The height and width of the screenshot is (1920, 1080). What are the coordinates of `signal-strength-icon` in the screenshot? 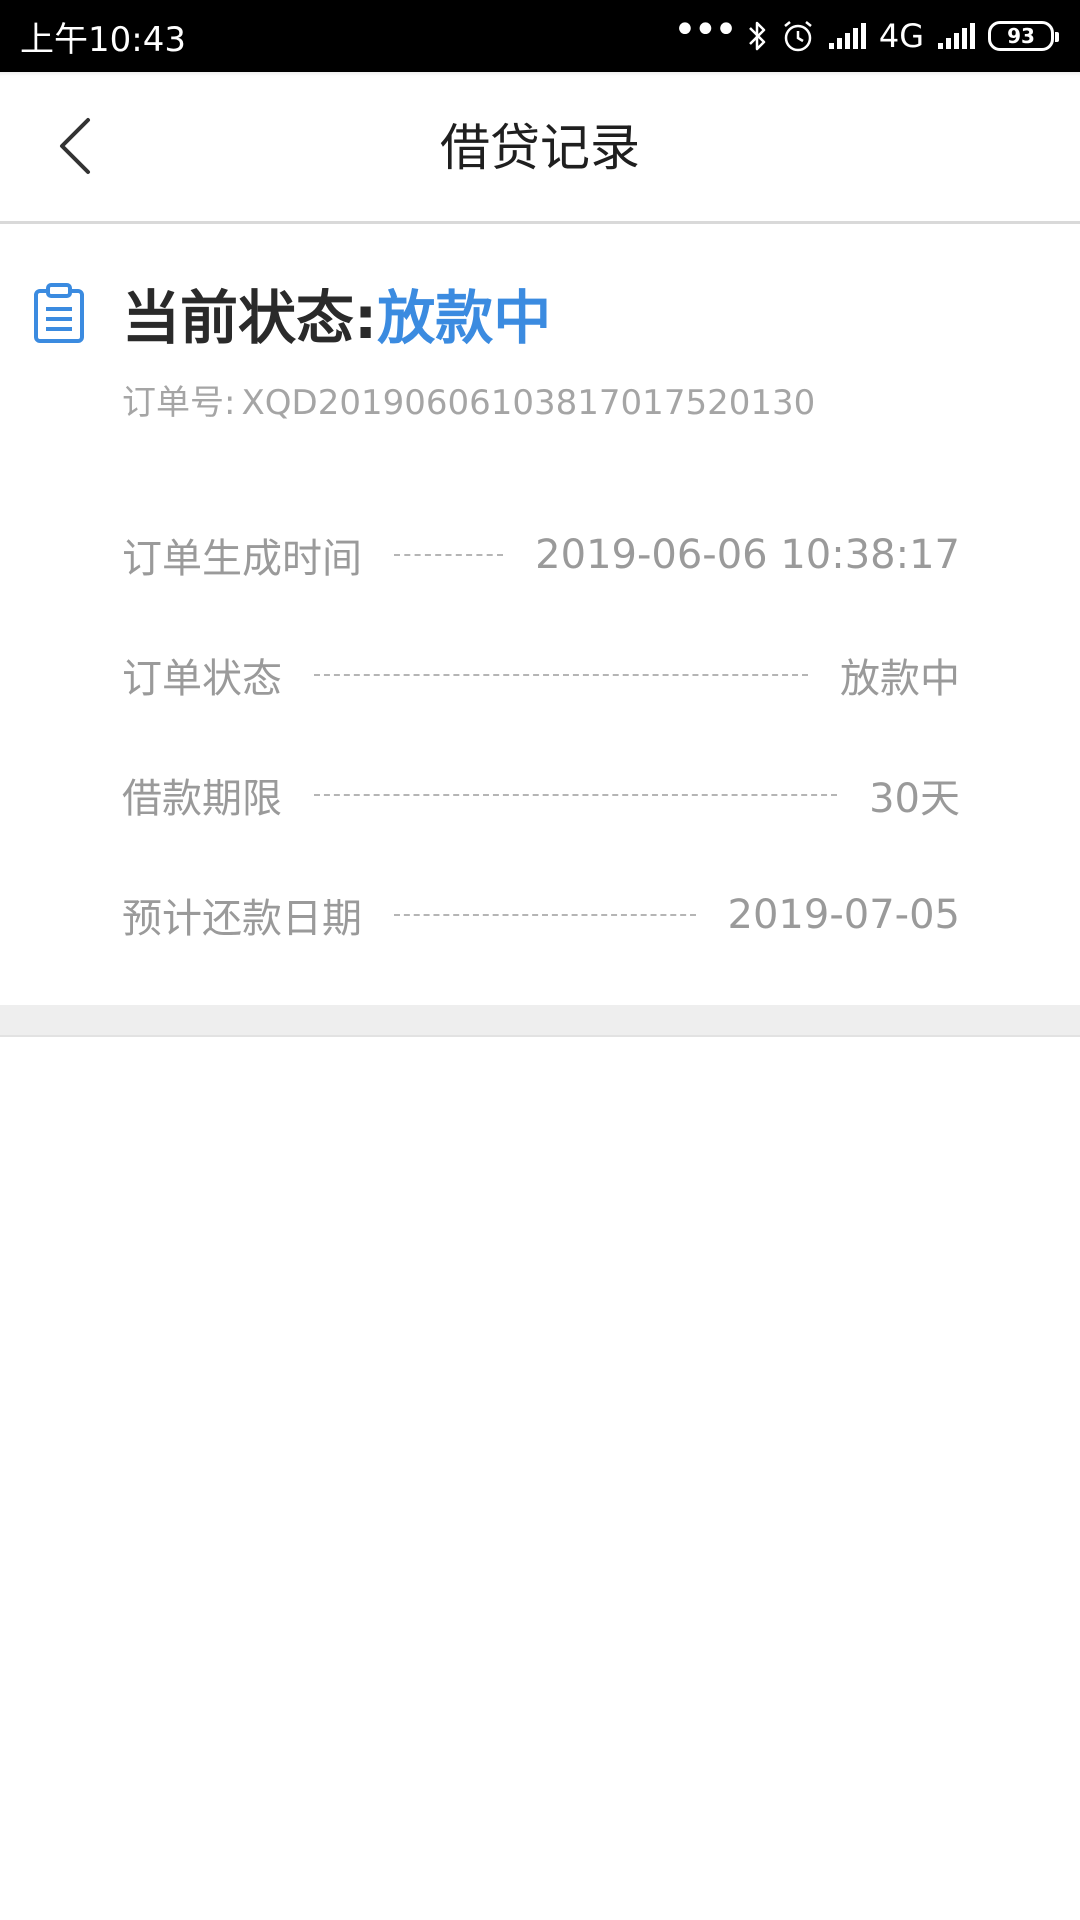 It's located at (847, 36).